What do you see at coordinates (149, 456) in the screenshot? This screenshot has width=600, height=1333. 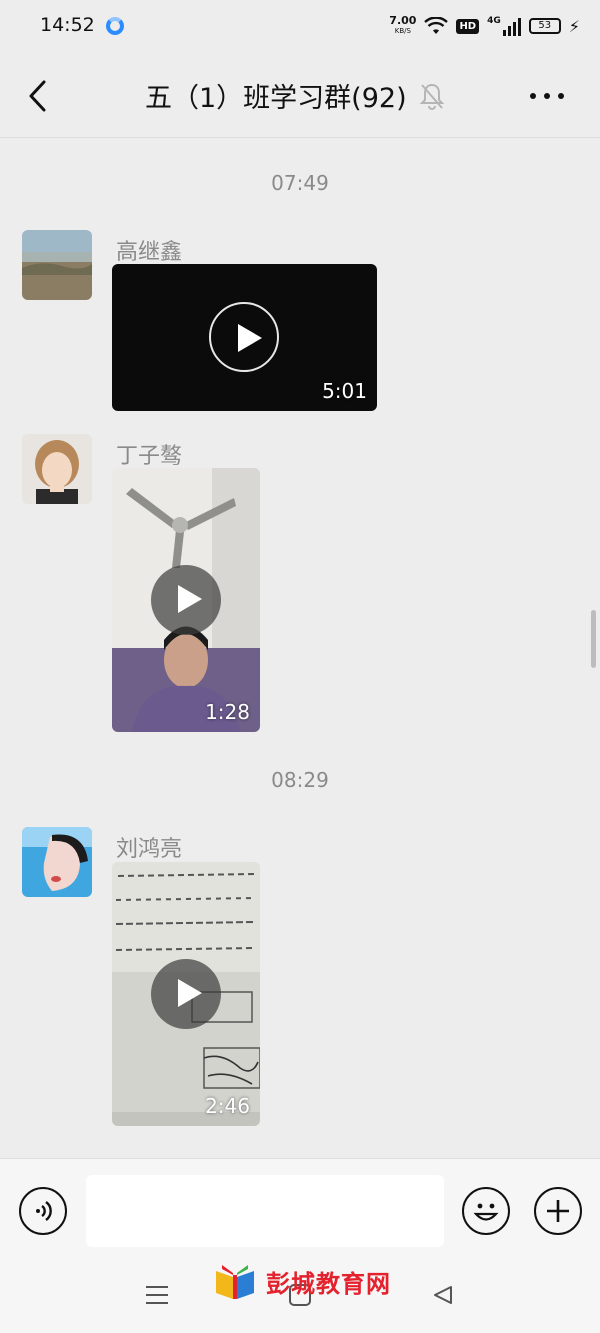 I see `sender-name: 丁子骜` at bounding box center [149, 456].